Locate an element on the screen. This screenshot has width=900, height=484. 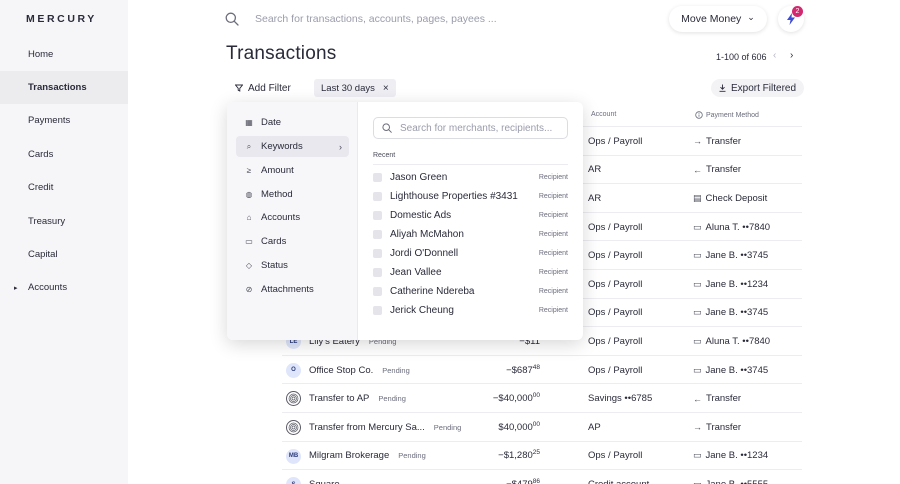
paperclip-icon: ⊘ is located at coordinates (249, 289).